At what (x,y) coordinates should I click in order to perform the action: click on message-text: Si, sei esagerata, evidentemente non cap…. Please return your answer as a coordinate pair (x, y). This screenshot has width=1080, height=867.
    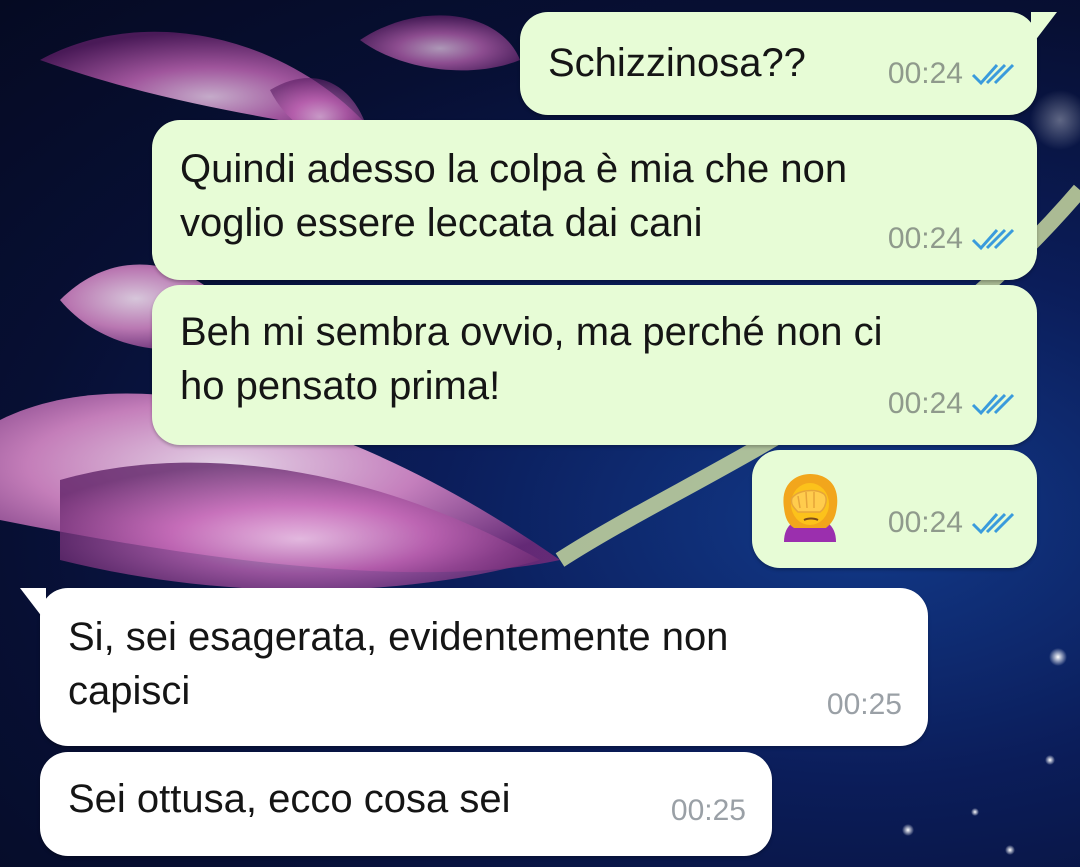
    Looking at the image, I should click on (398, 664).